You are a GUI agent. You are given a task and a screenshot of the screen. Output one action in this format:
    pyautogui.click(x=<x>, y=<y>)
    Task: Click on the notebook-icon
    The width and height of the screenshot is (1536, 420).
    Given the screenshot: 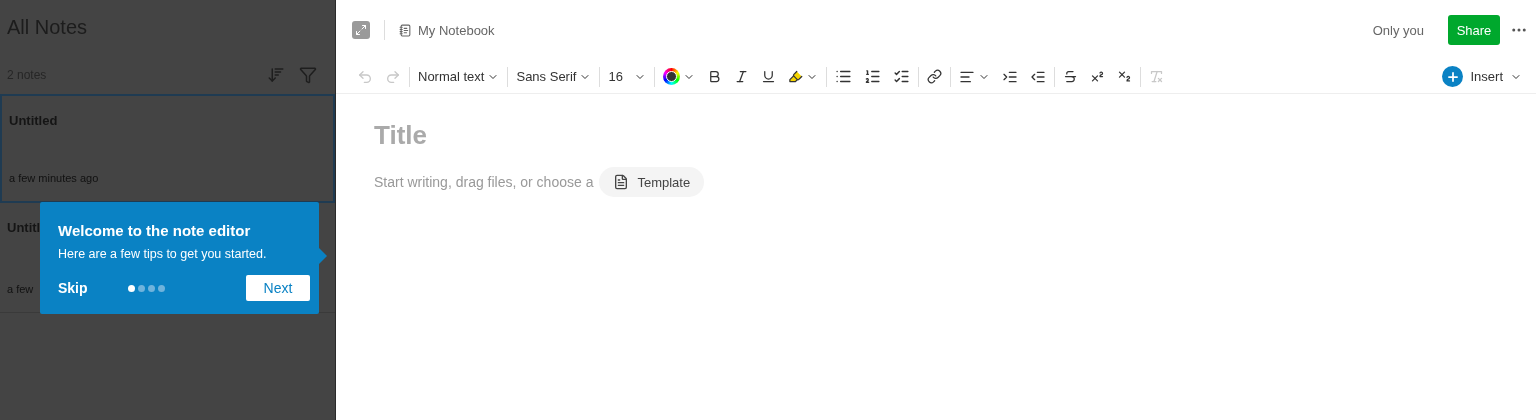 What is the action you would take?
    pyautogui.click(x=405, y=30)
    